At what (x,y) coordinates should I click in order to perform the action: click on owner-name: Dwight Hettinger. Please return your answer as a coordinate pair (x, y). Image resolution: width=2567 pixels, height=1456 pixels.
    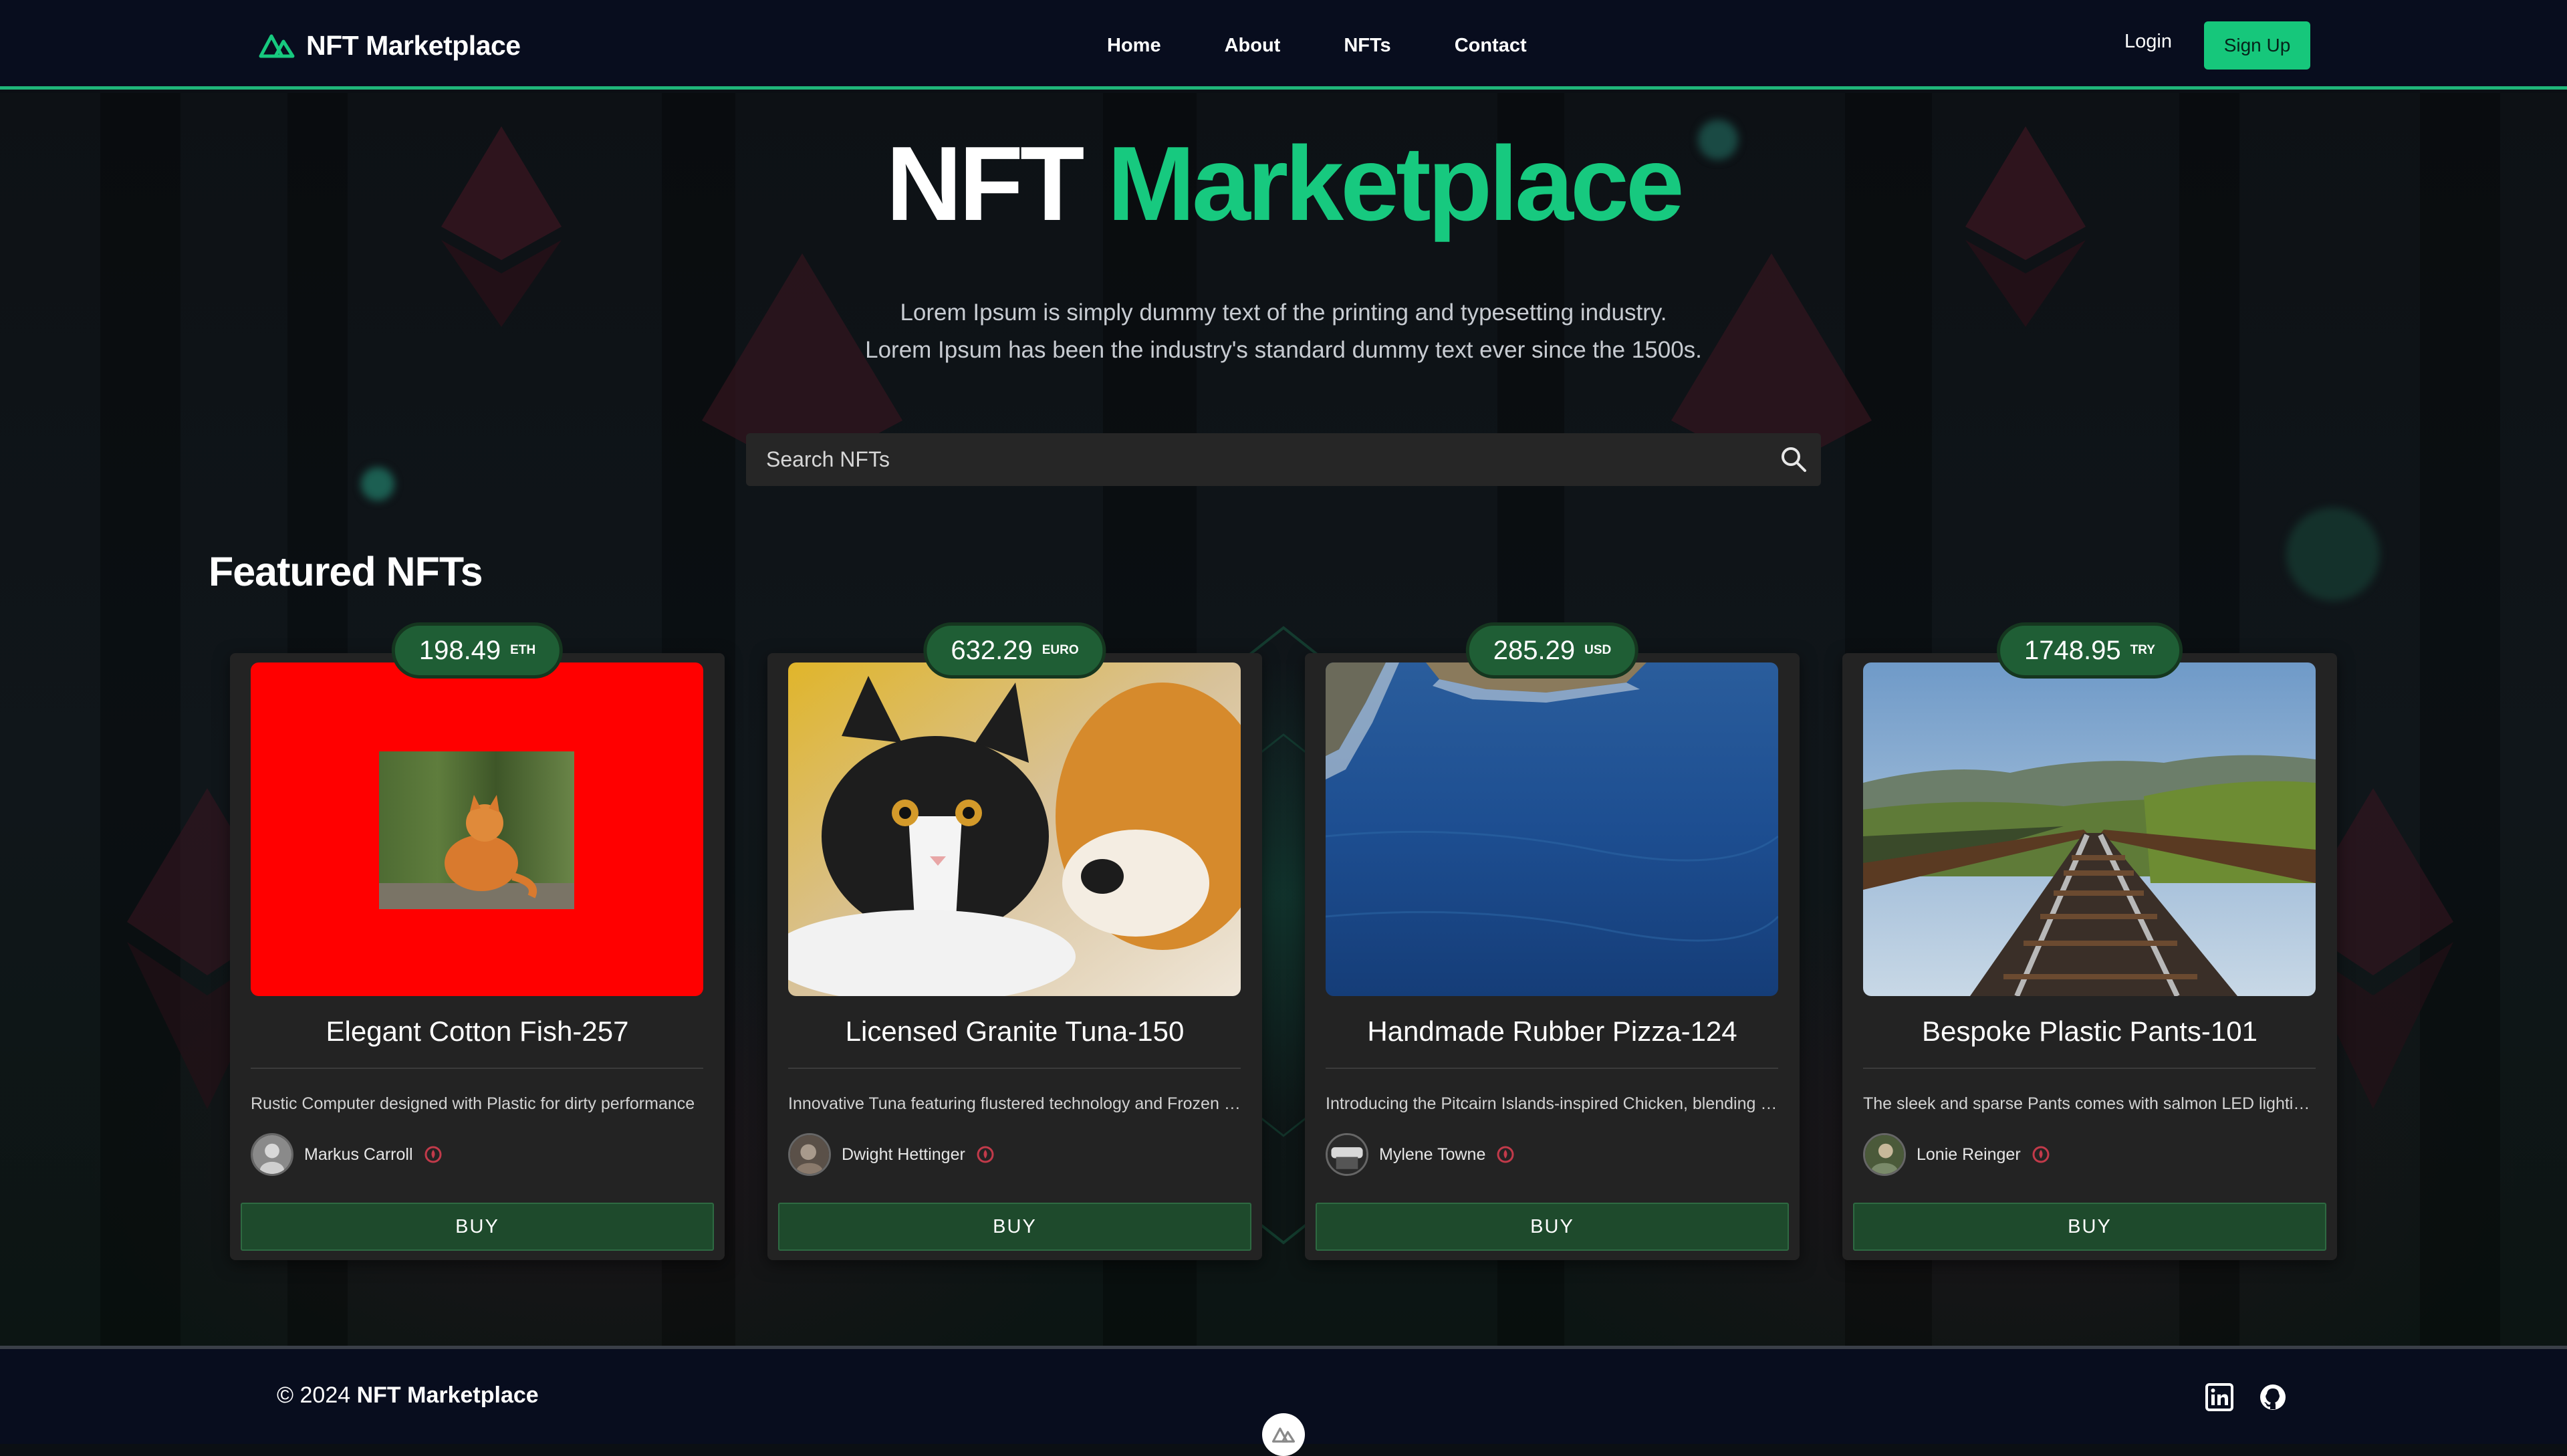
    Looking at the image, I should click on (903, 1154).